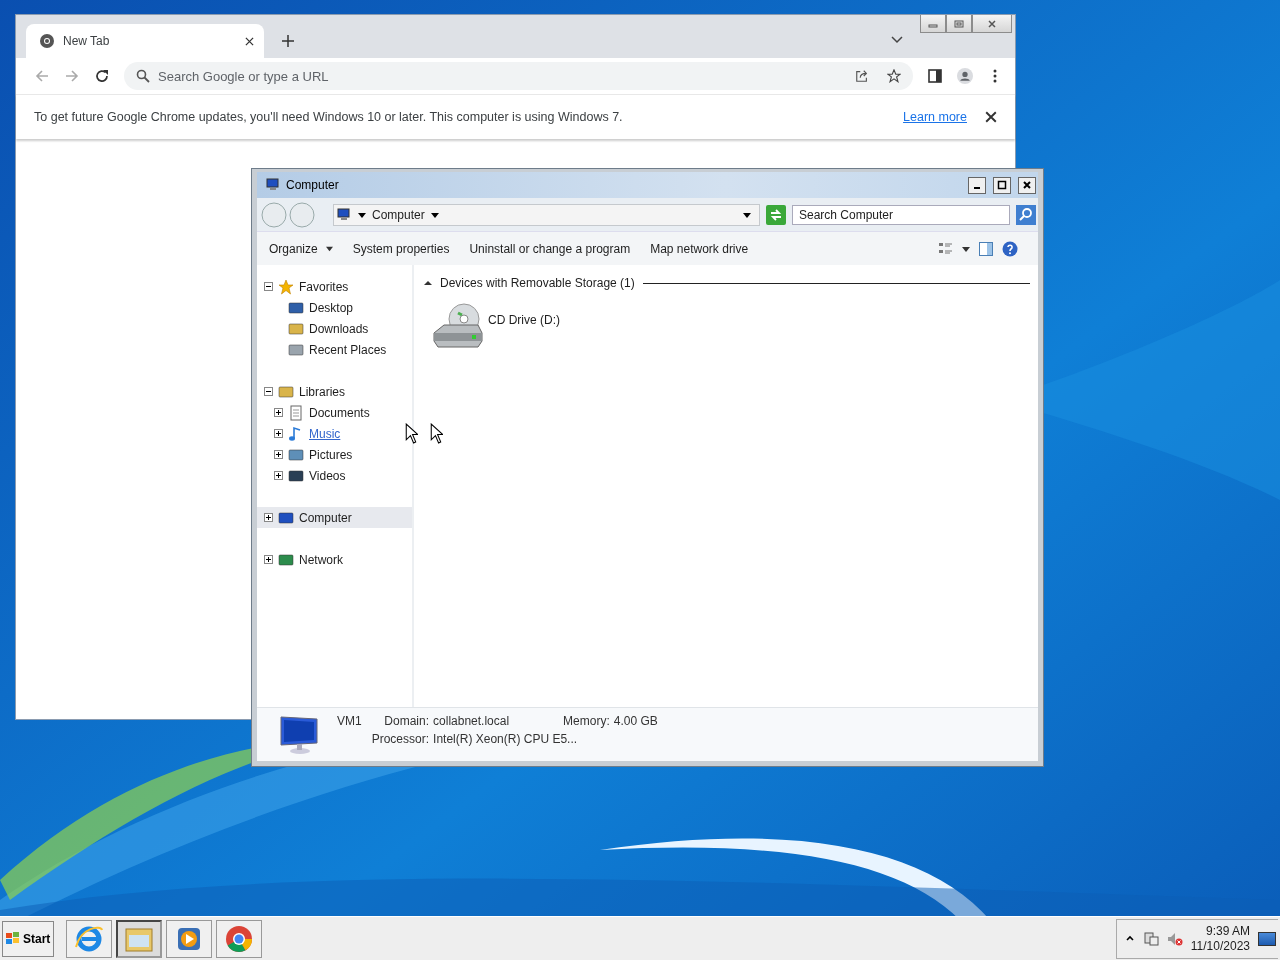 The height and width of the screenshot is (960, 1280). I want to click on toolbar-button: Map network drive, so click(699, 248).